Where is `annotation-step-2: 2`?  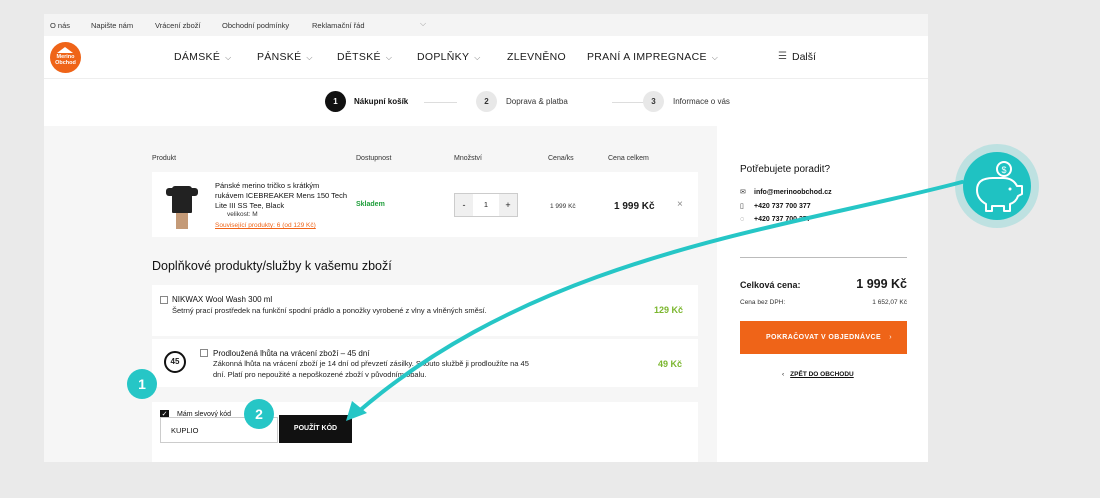 annotation-step-2: 2 is located at coordinates (259, 414).